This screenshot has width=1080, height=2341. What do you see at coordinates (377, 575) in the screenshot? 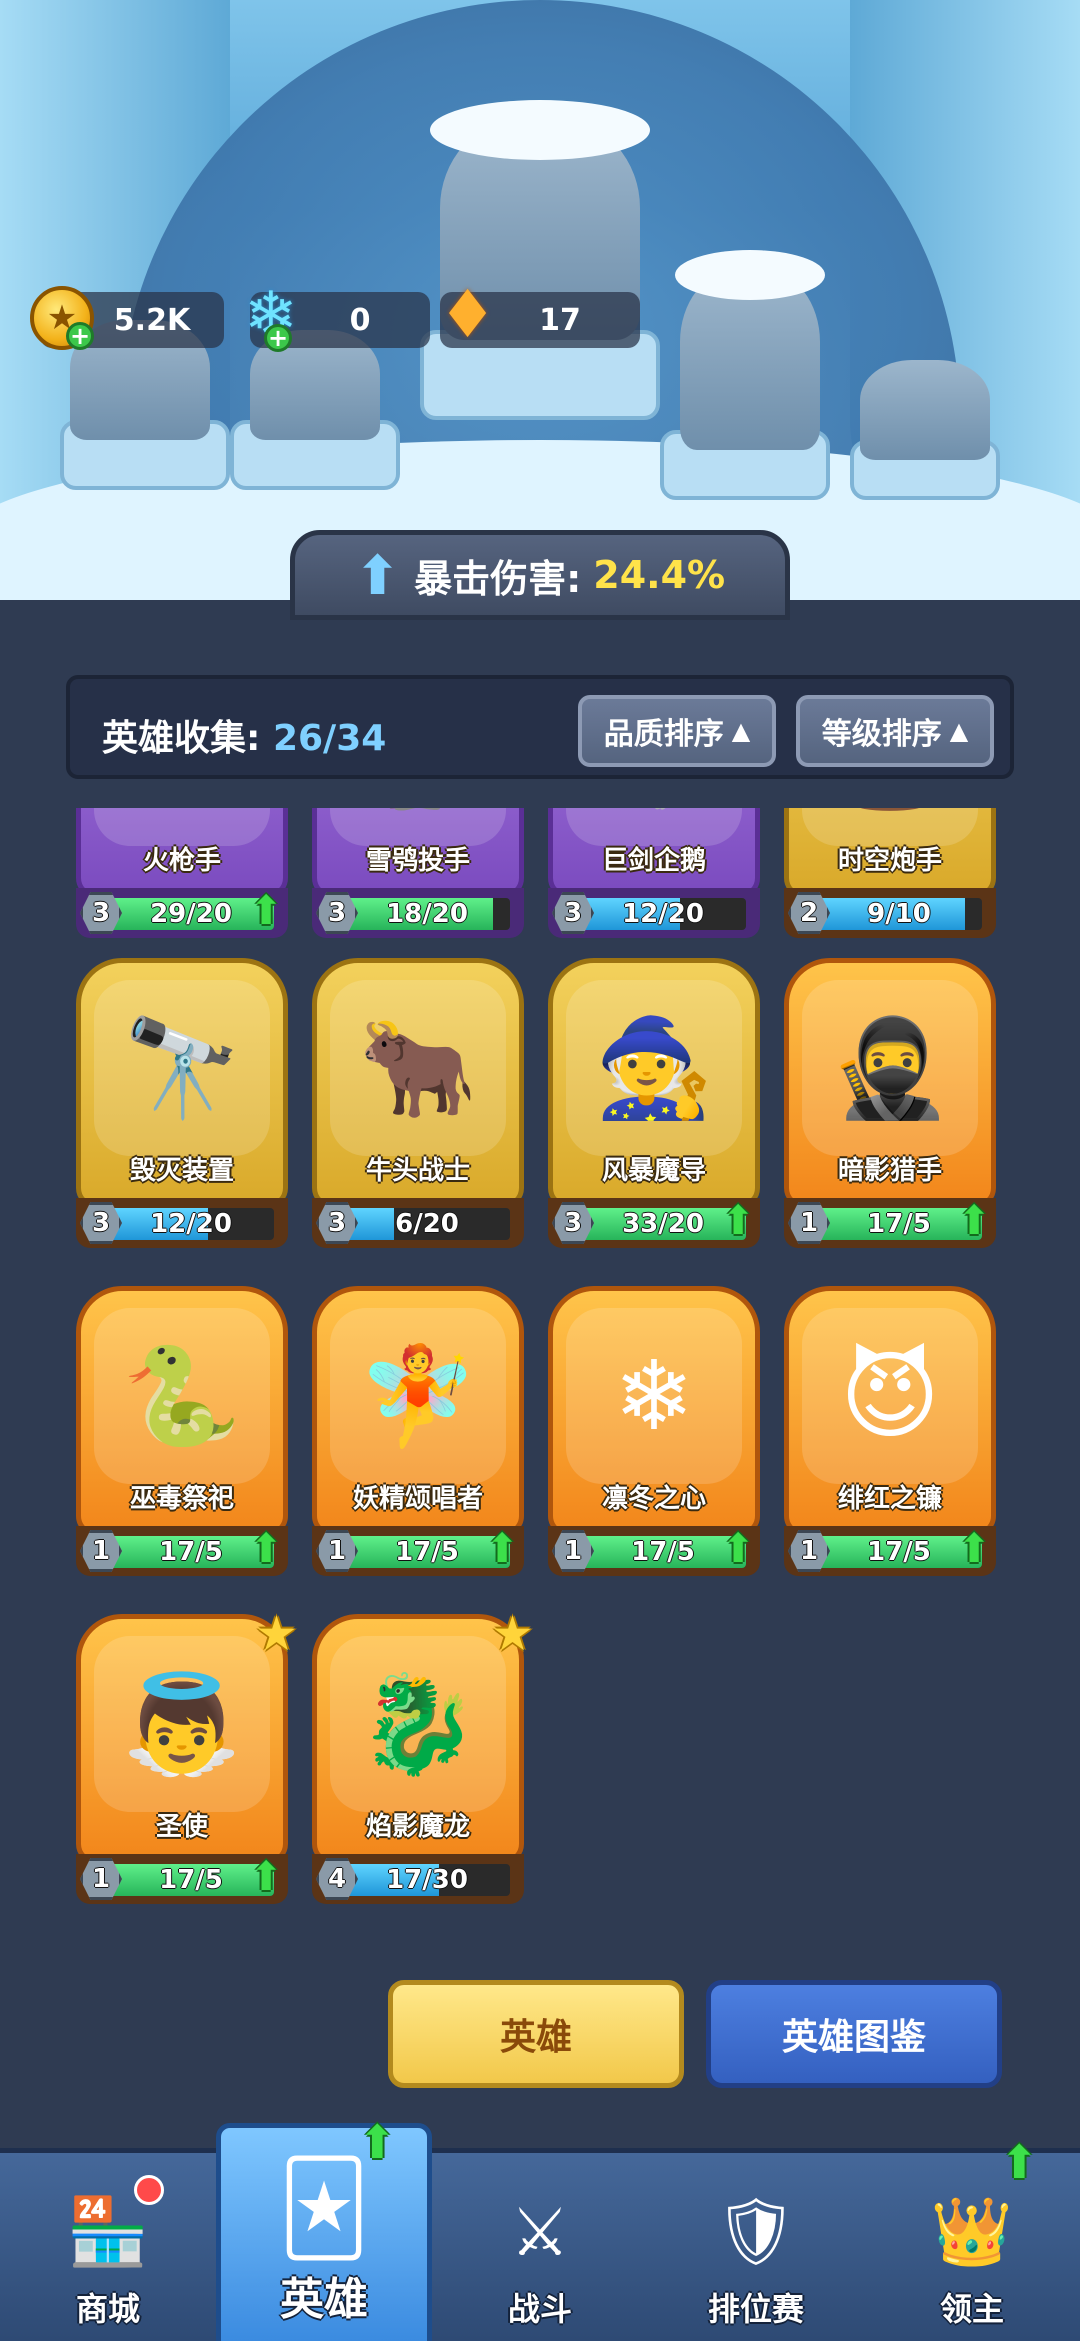
I see `arrow-up-icon: ⬆` at bounding box center [377, 575].